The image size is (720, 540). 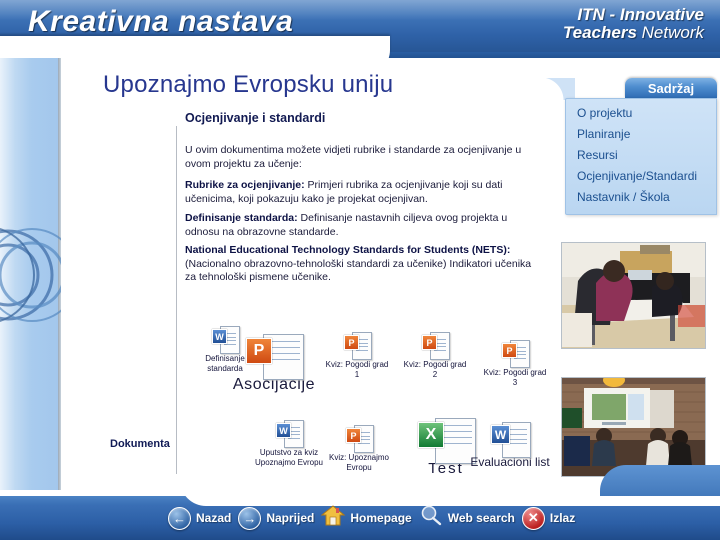 I want to click on close-x-icon: ✕, so click(x=533, y=518).